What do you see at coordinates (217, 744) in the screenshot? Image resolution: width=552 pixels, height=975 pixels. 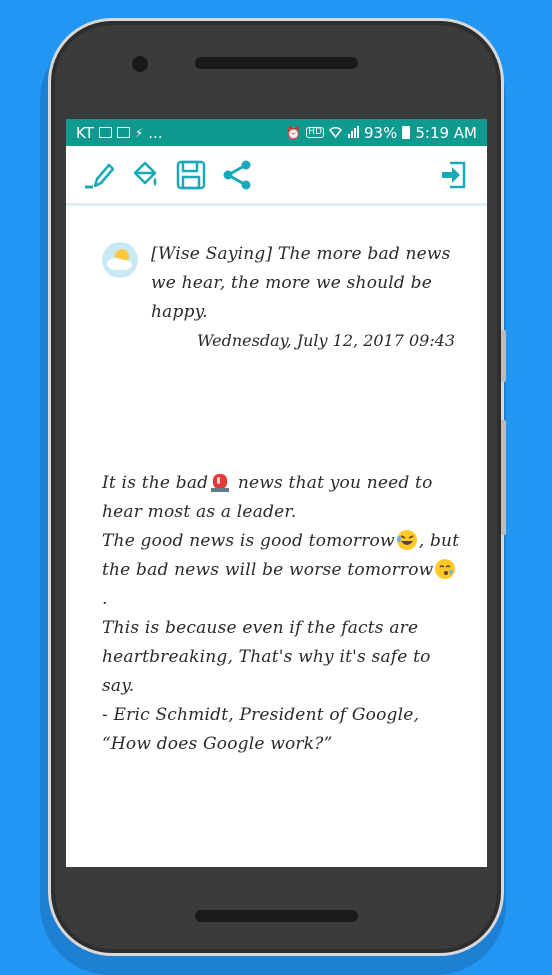 I see `body-line-5: “How does Google work?”` at bounding box center [217, 744].